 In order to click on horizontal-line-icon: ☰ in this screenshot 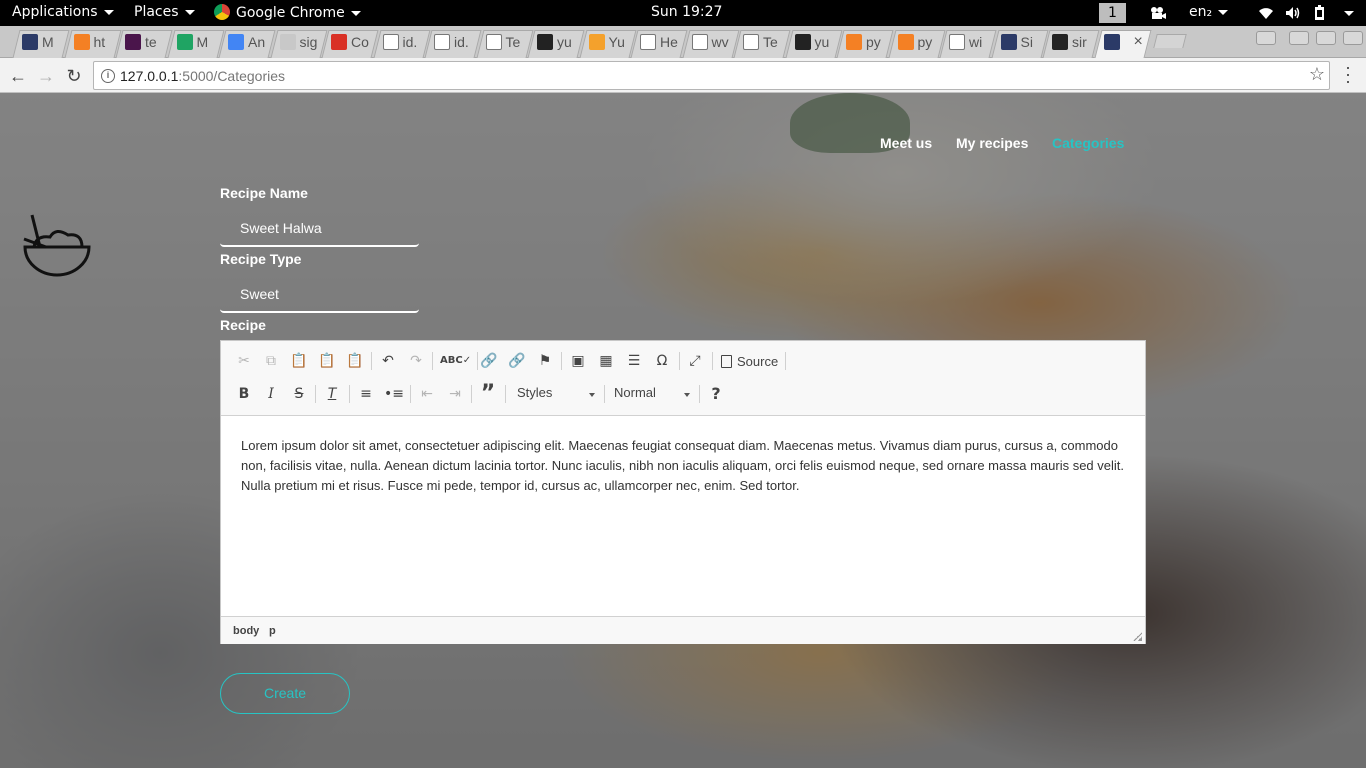, I will do `click(634, 361)`.